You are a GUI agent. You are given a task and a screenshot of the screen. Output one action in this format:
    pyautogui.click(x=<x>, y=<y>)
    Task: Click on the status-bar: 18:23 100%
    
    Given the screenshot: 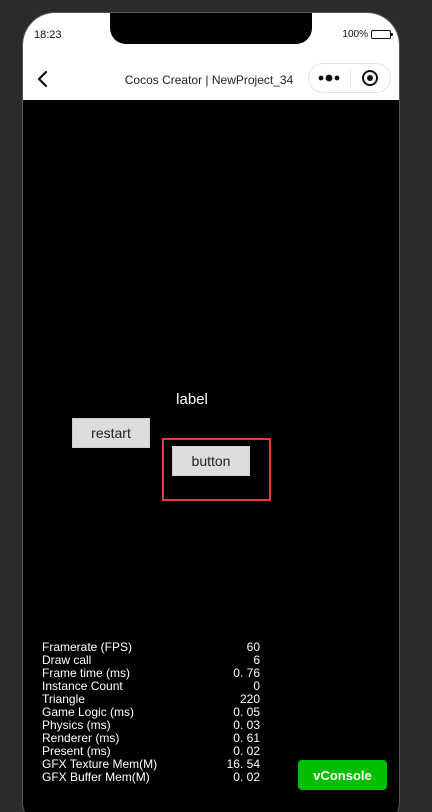 What is the action you would take?
    pyautogui.click(x=211, y=36)
    